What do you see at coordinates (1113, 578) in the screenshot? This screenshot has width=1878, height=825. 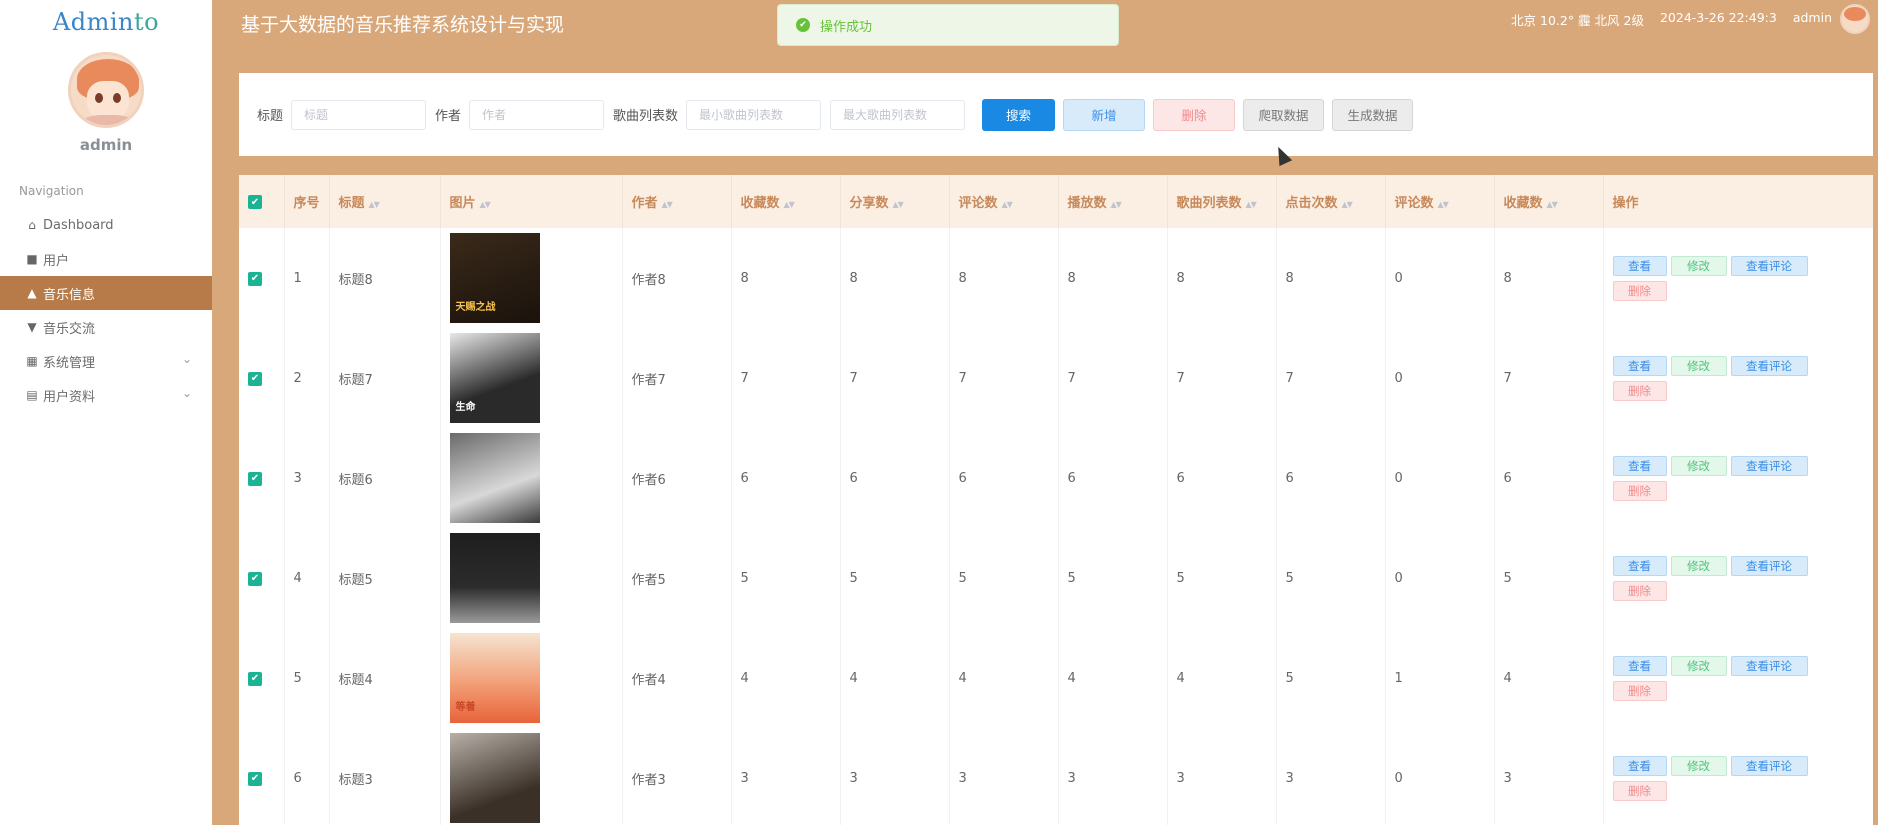 I see `cell-play: 5` at bounding box center [1113, 578].